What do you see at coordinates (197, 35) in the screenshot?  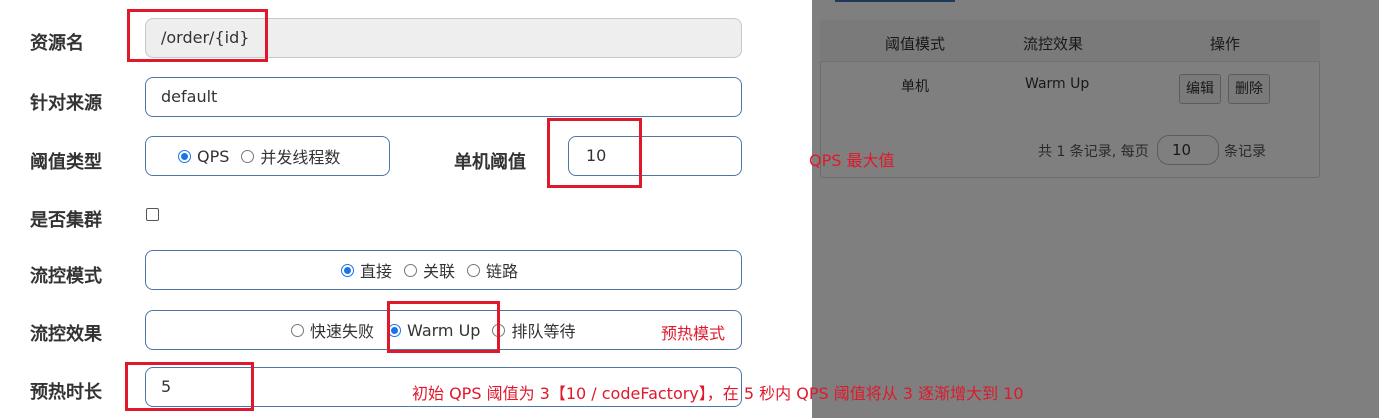 I see `annotation-box-resource` at bounding box center [197, 35].